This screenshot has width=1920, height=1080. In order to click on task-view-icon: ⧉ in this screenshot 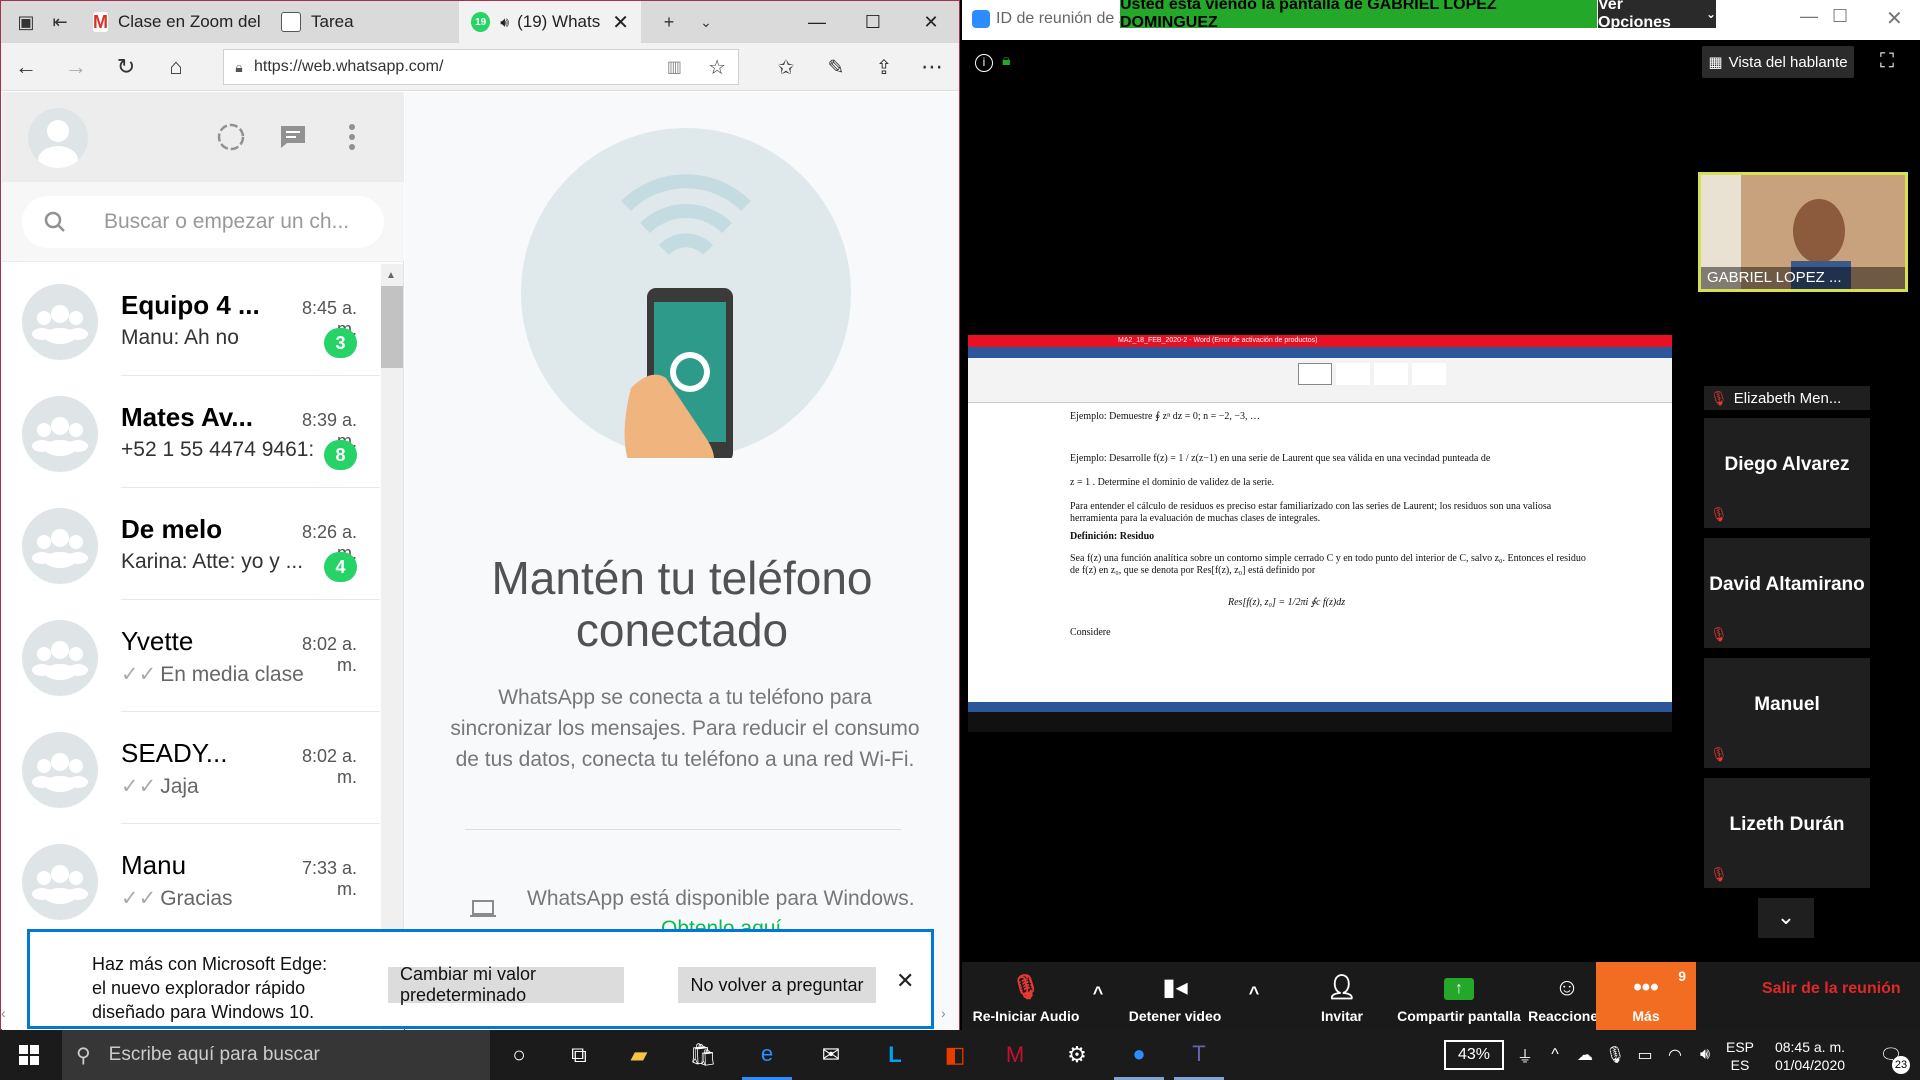, I will do `click(579, 1055)`.